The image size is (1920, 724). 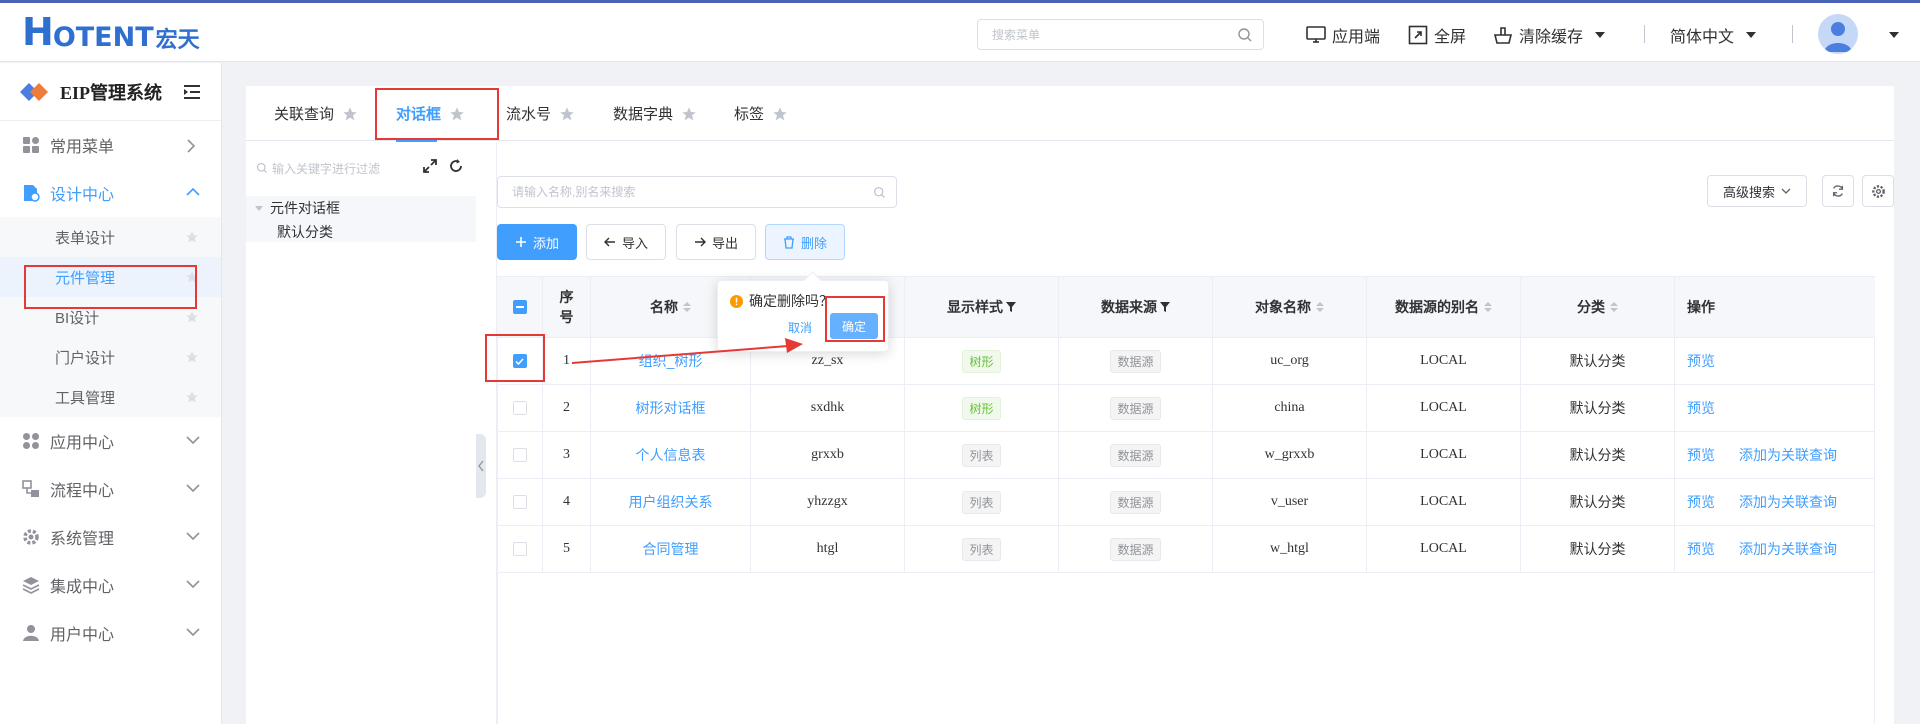 I want to click on cell-name: 树形对话框, so click(x=671, y=408).